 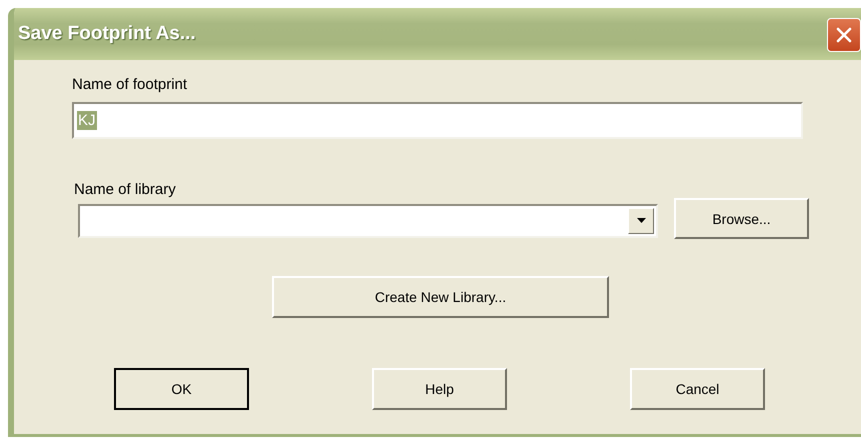 I want to click on field-label: Name of footprint, so click(x=130, y=84).